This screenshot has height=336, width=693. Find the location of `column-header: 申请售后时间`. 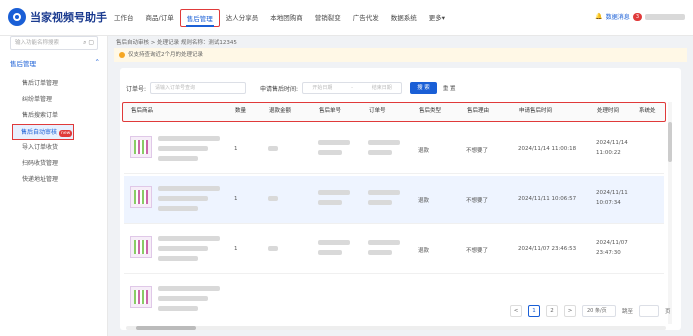

column-header: 申请售后时间 is located at coordinates (536, 111).